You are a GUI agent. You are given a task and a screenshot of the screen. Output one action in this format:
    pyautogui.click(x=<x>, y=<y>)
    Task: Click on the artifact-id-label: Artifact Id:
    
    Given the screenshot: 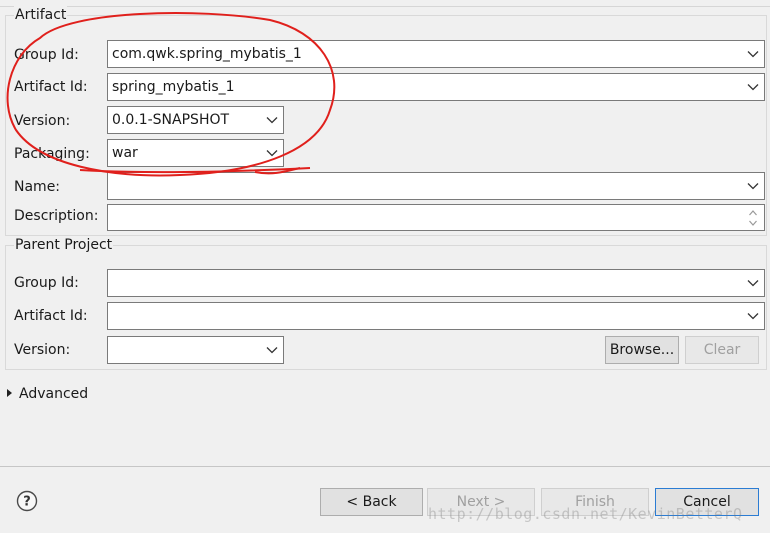 What is the action you would take?
    pyautogui.click(x=51, y=87)
    